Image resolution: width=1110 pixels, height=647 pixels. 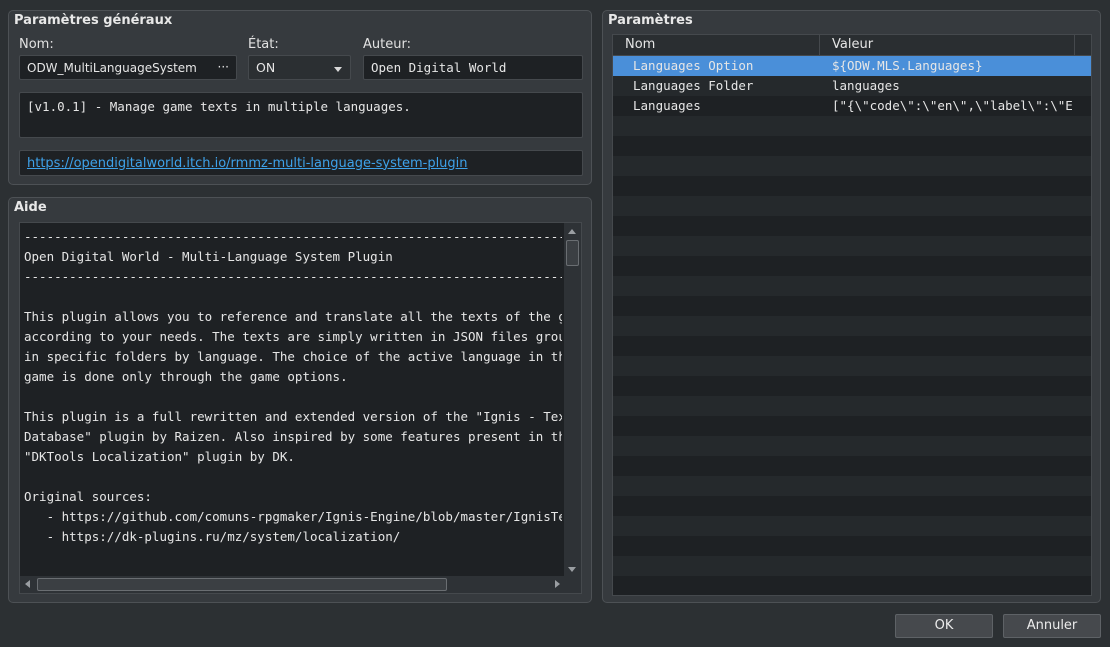 I want to click on scroll-right-icon, so click(x=557, y=584).